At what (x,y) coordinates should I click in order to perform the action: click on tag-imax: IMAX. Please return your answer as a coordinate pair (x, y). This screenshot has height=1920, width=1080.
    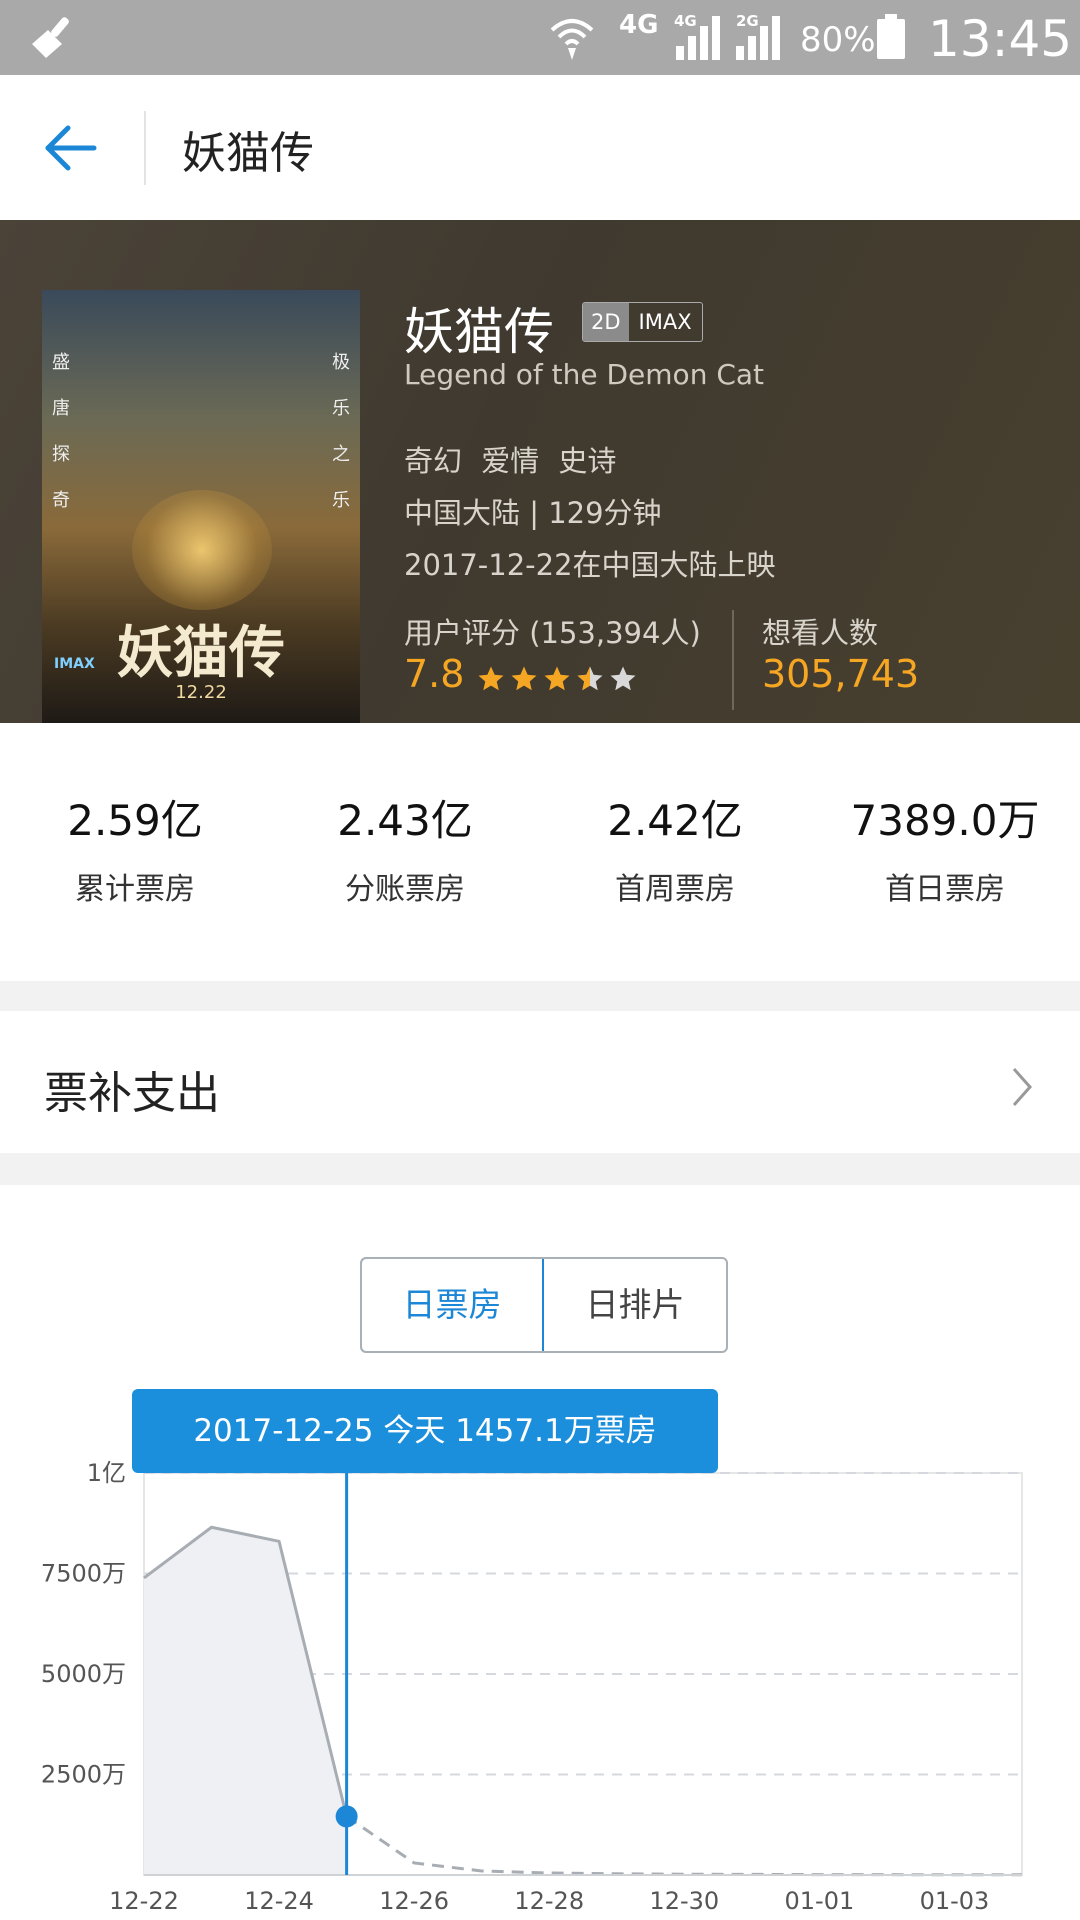
    Looking at the image, I should click on (665, 322).